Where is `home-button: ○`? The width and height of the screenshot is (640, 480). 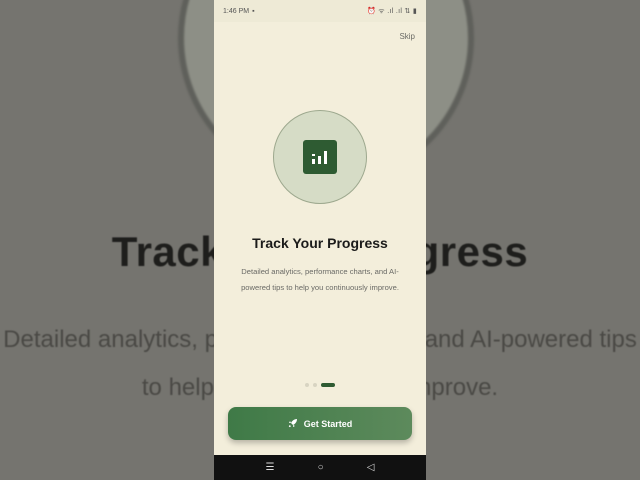
home-button: ○ is located at coordinates (321, 467).